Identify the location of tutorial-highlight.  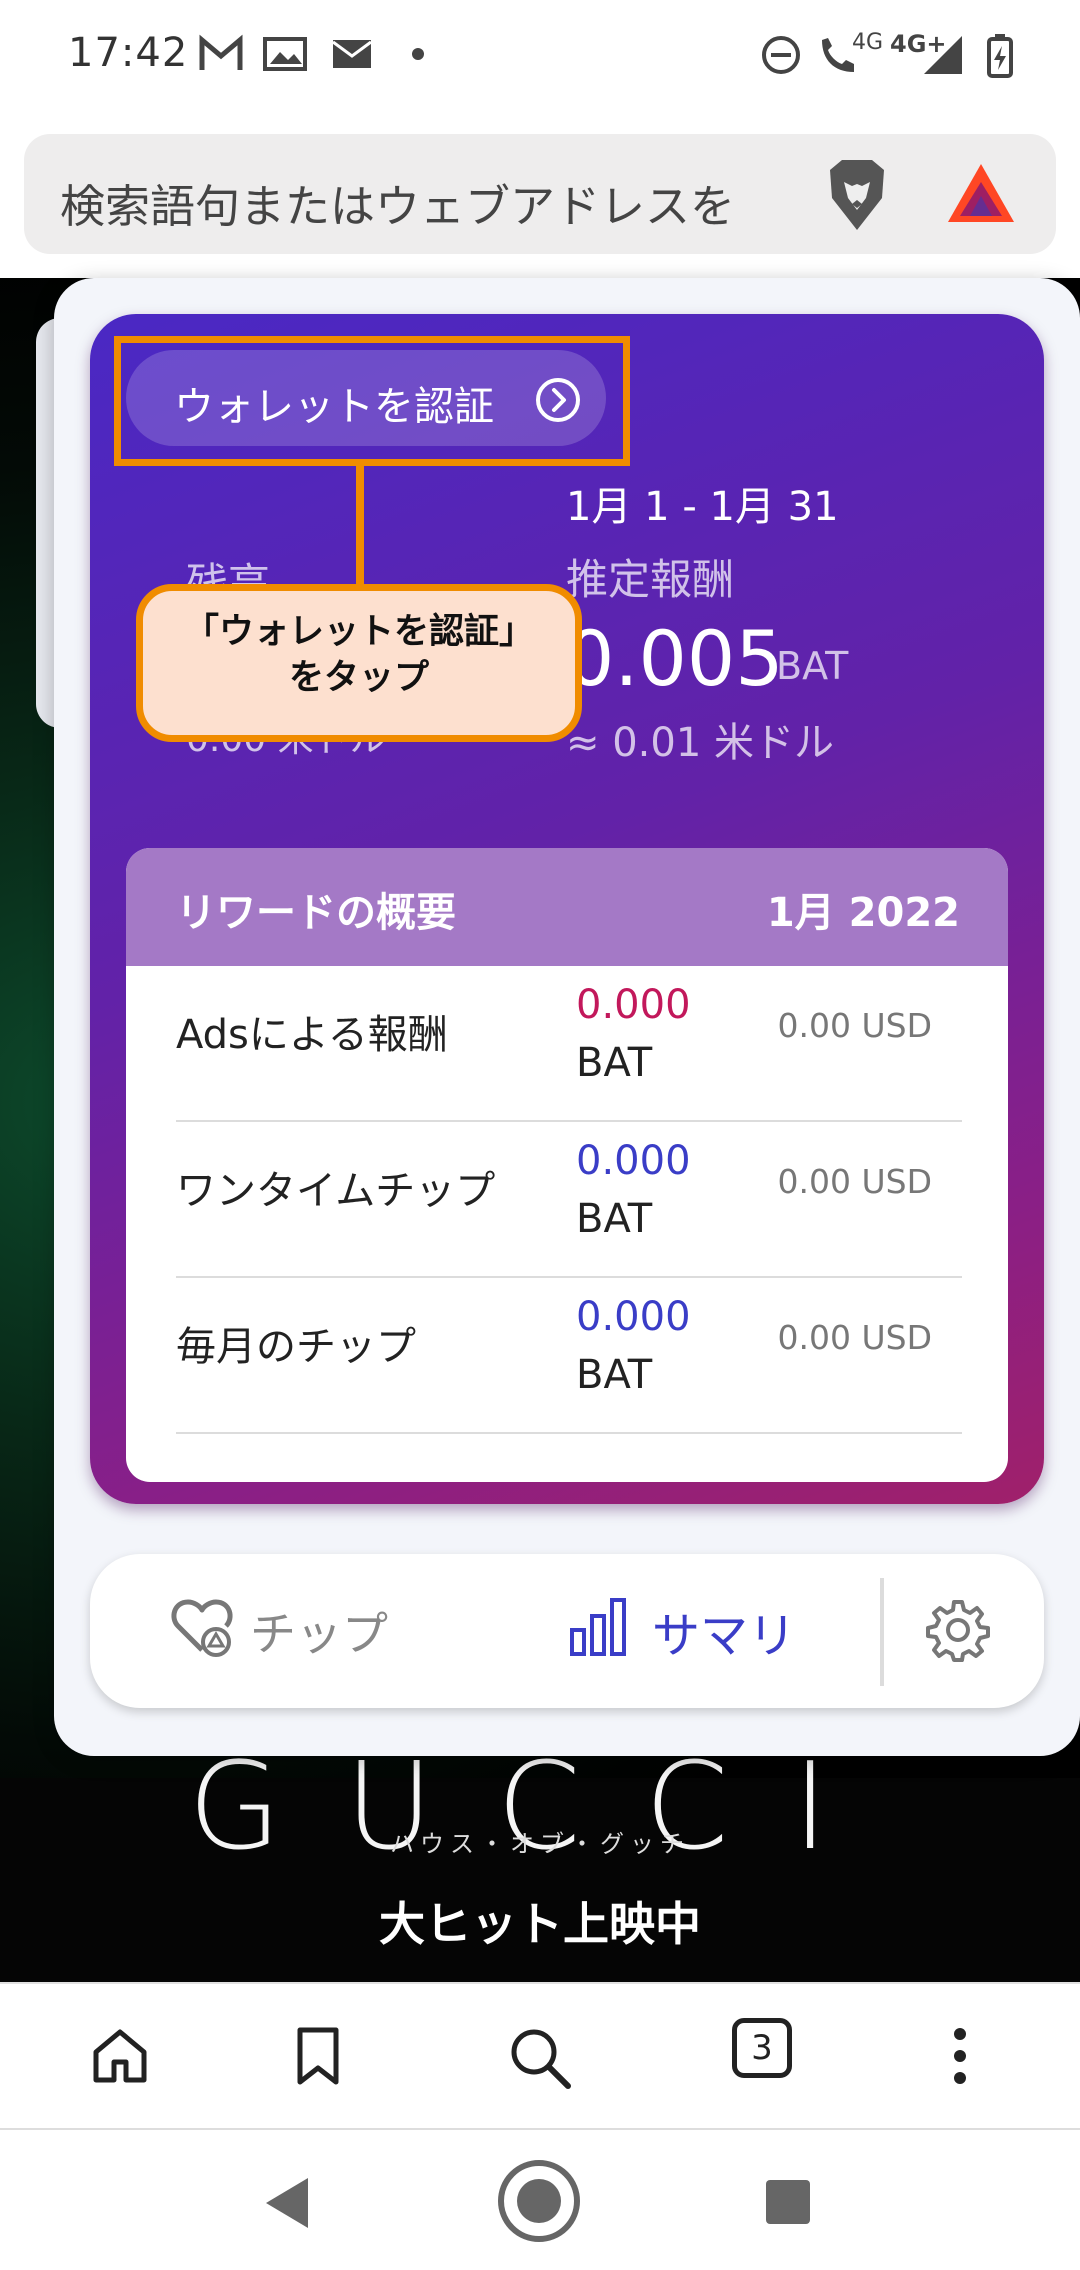
(372, 401).